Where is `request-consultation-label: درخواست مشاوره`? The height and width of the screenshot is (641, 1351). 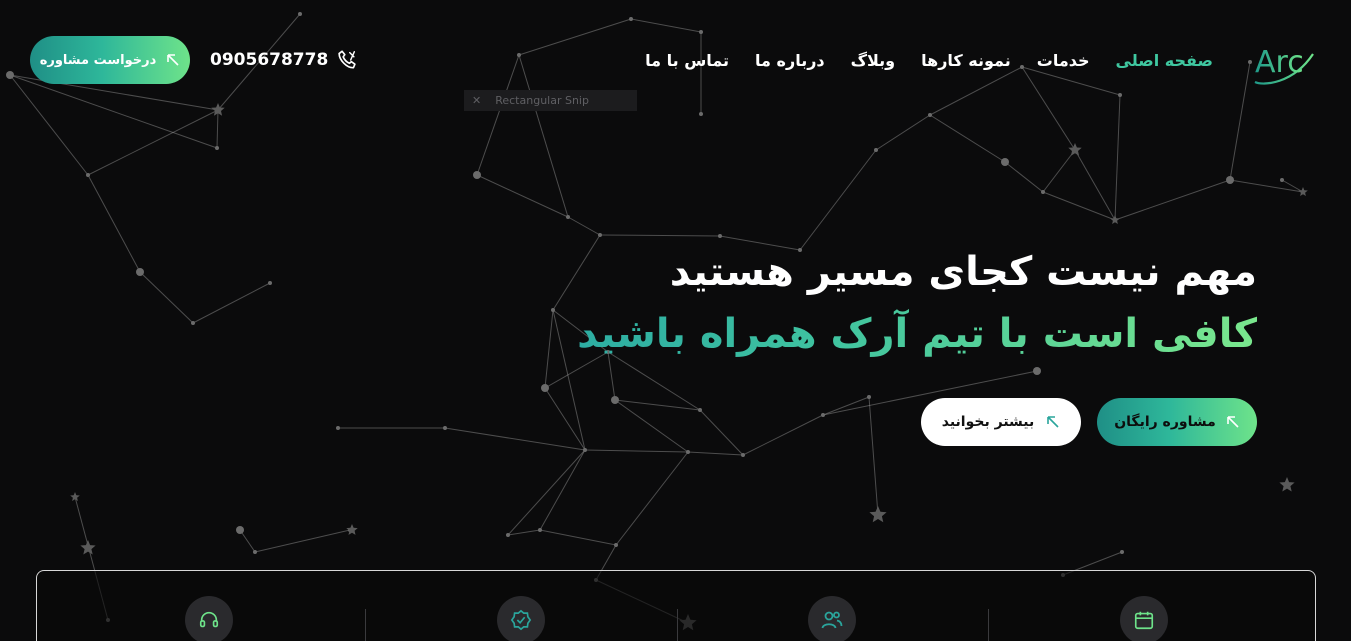 request-consultation-label: درخواست مشاوره is located at coordinates (98, 60).